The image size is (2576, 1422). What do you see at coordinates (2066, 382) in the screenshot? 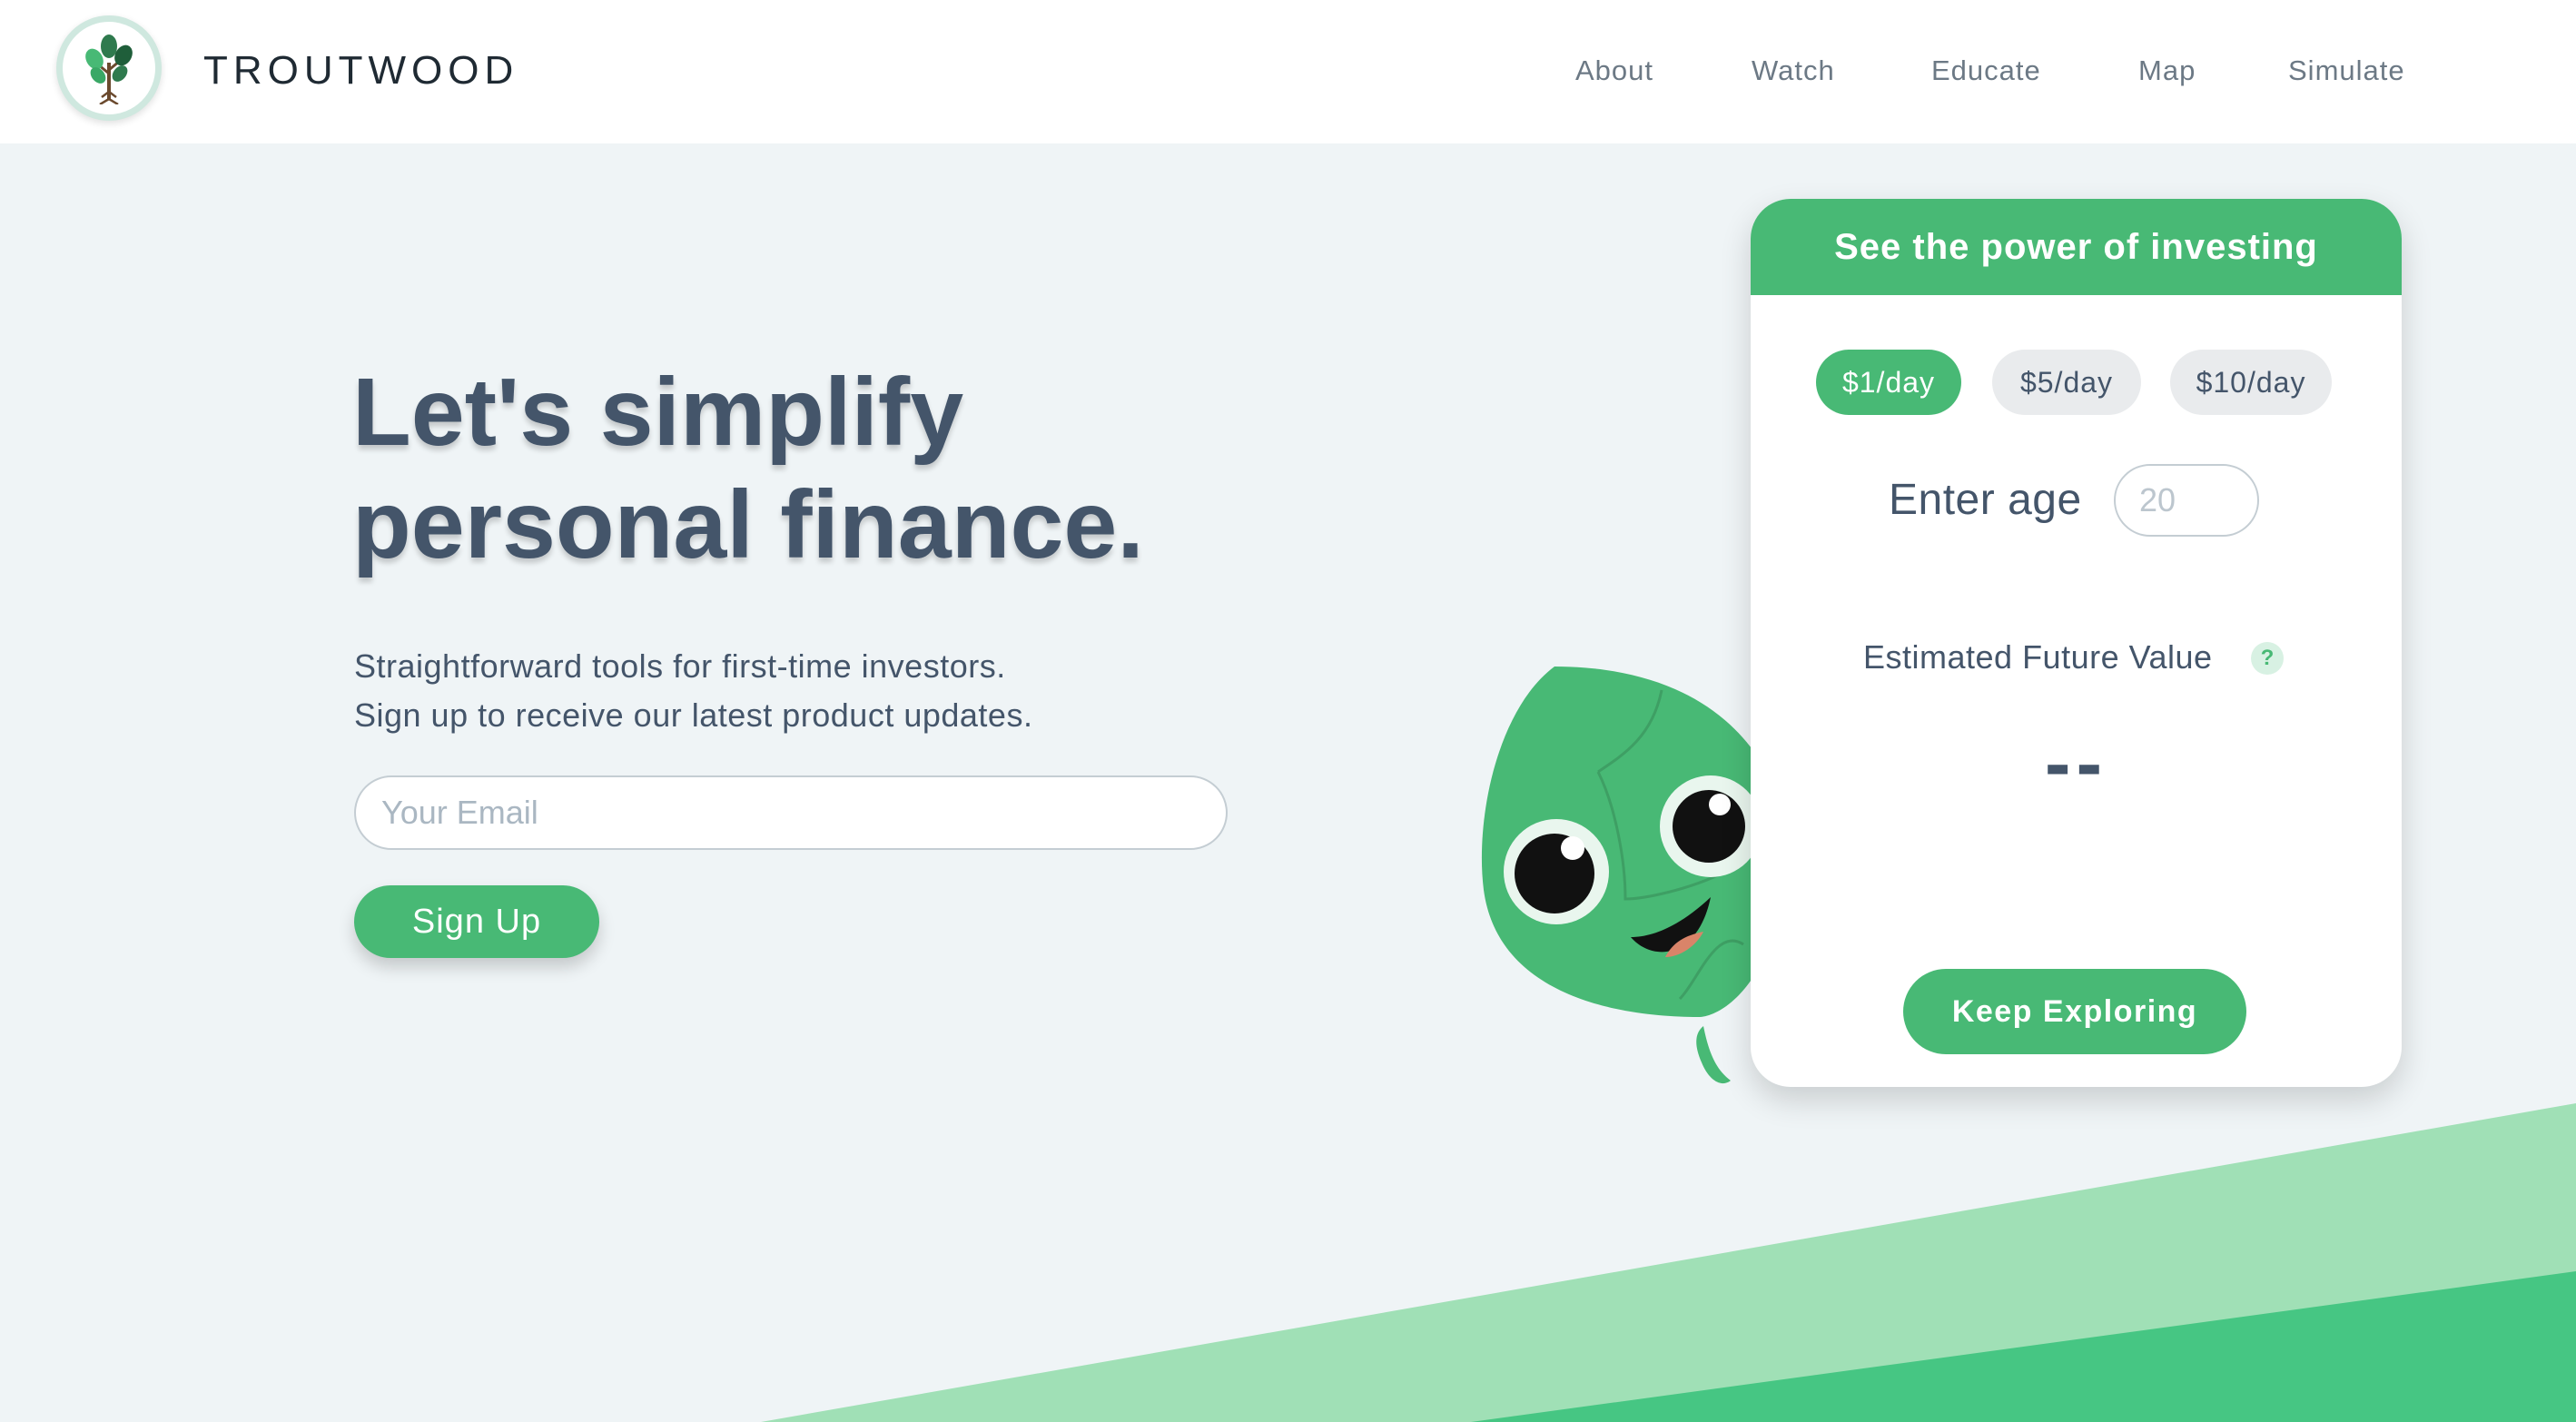
I see `option-5-per-day: $5/day` at bounding box center [2066, 382].